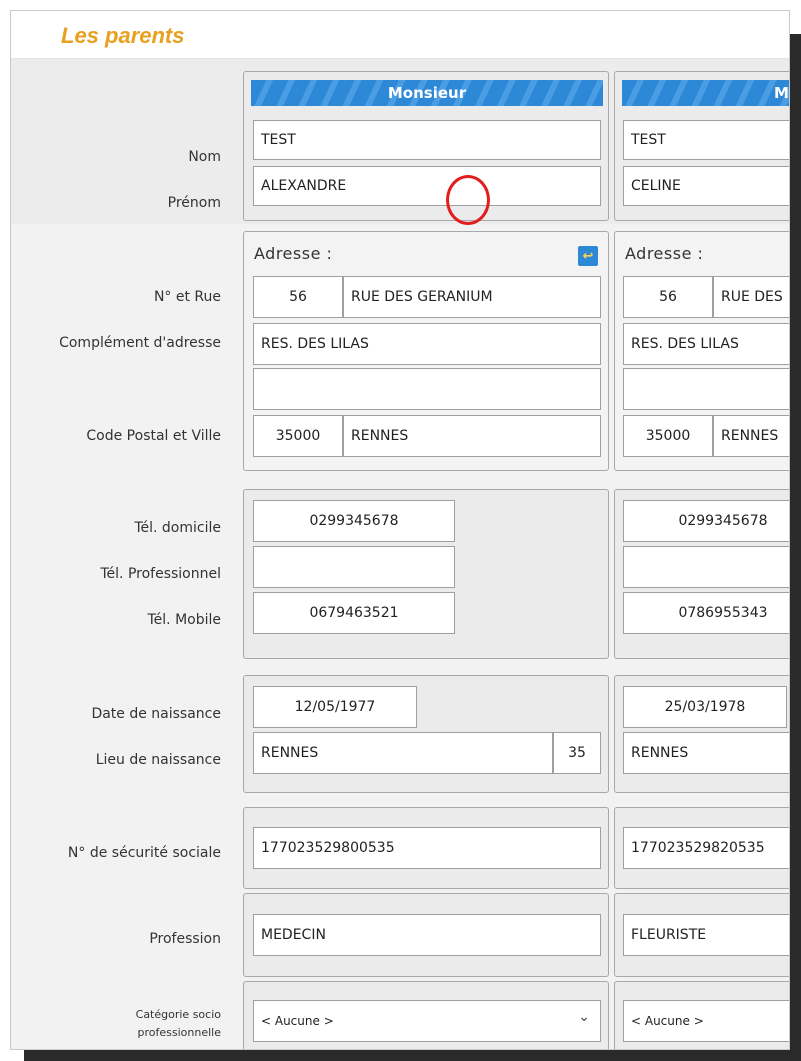 This screenshot has height=1061, width=801. I want to click on father-city-field: RENNES, so click(472, 436).